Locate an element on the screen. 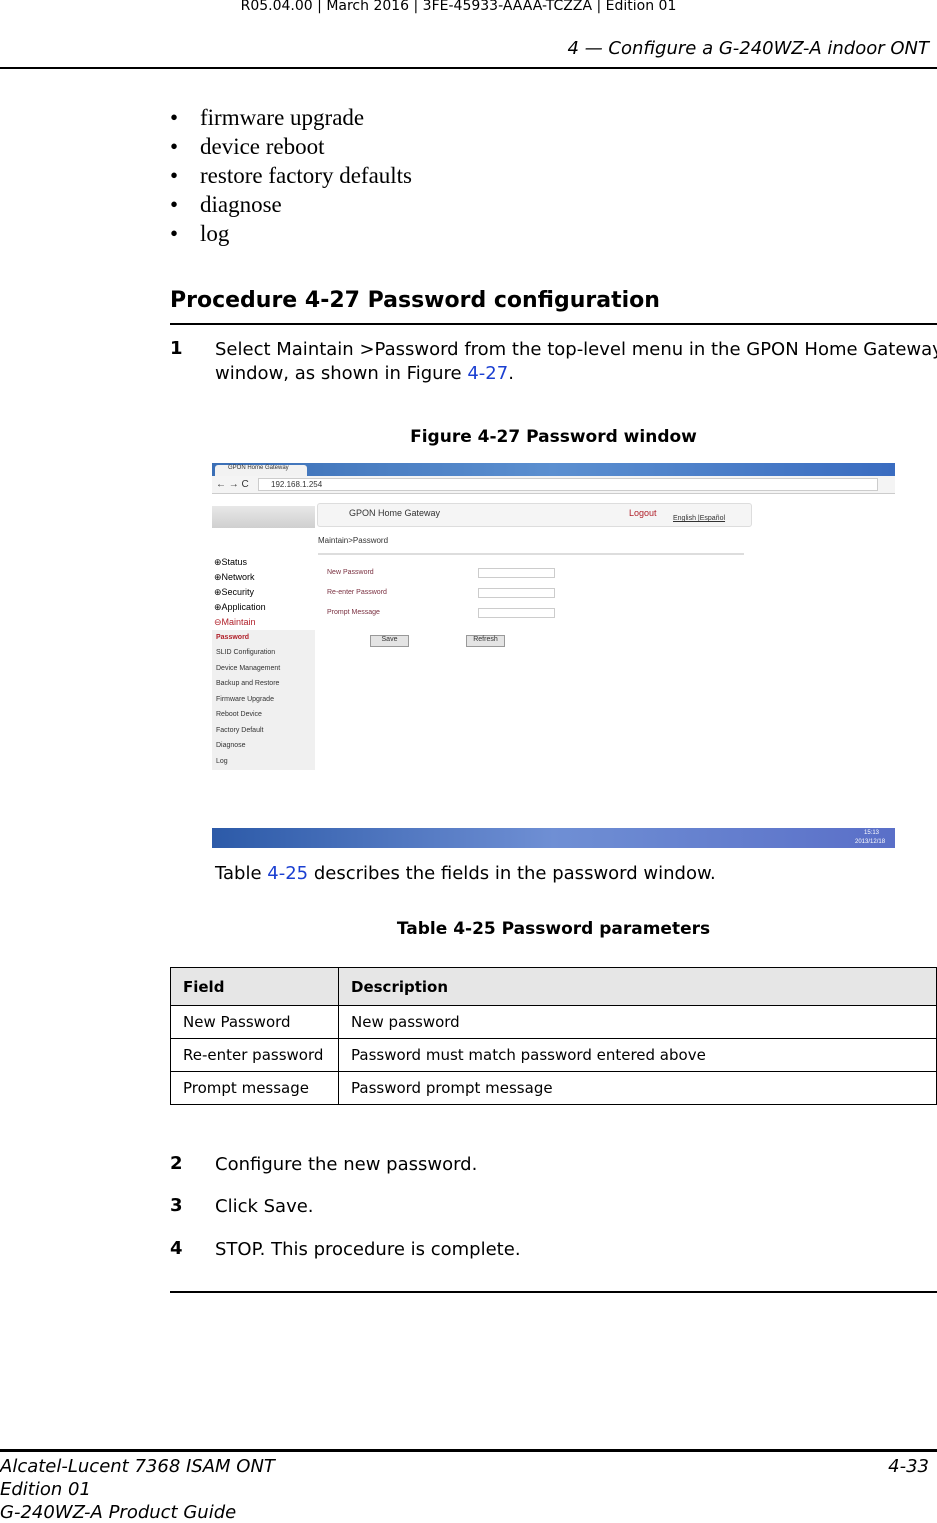 This screenshot has width=937, height=1523. footer-rule is located at coordinates (468, 1450).